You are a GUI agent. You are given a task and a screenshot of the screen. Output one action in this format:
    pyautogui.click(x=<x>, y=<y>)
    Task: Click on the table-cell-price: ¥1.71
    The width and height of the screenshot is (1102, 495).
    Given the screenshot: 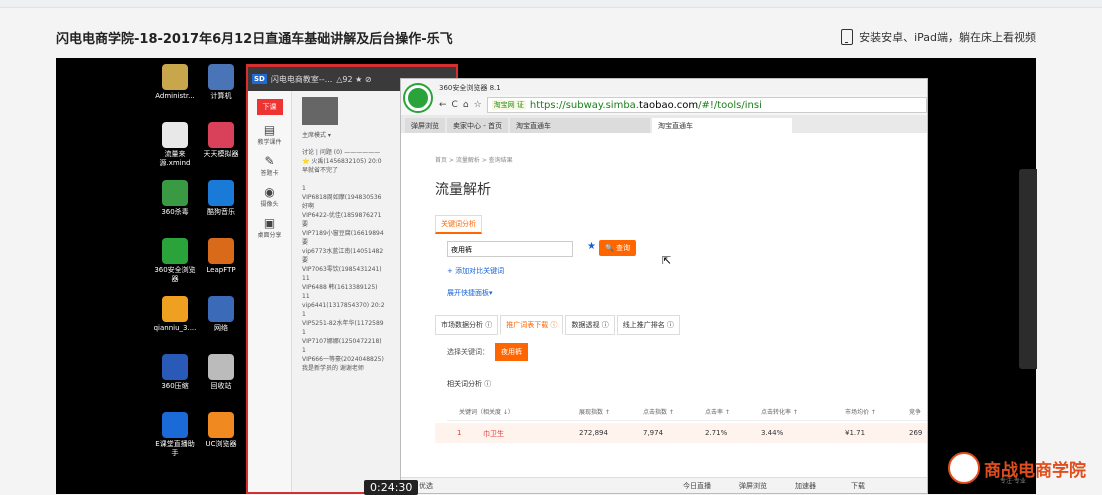 What is the action you would take?
    pyautogui.click(x=855, y=433)
    